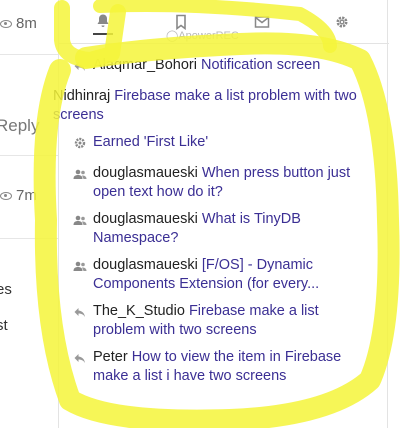 The image size is (406, 428). What do you see at coordinates (18, 195) in the screenshot?
I see `activity-time-2: 7m` at bounding box center [18, 195].